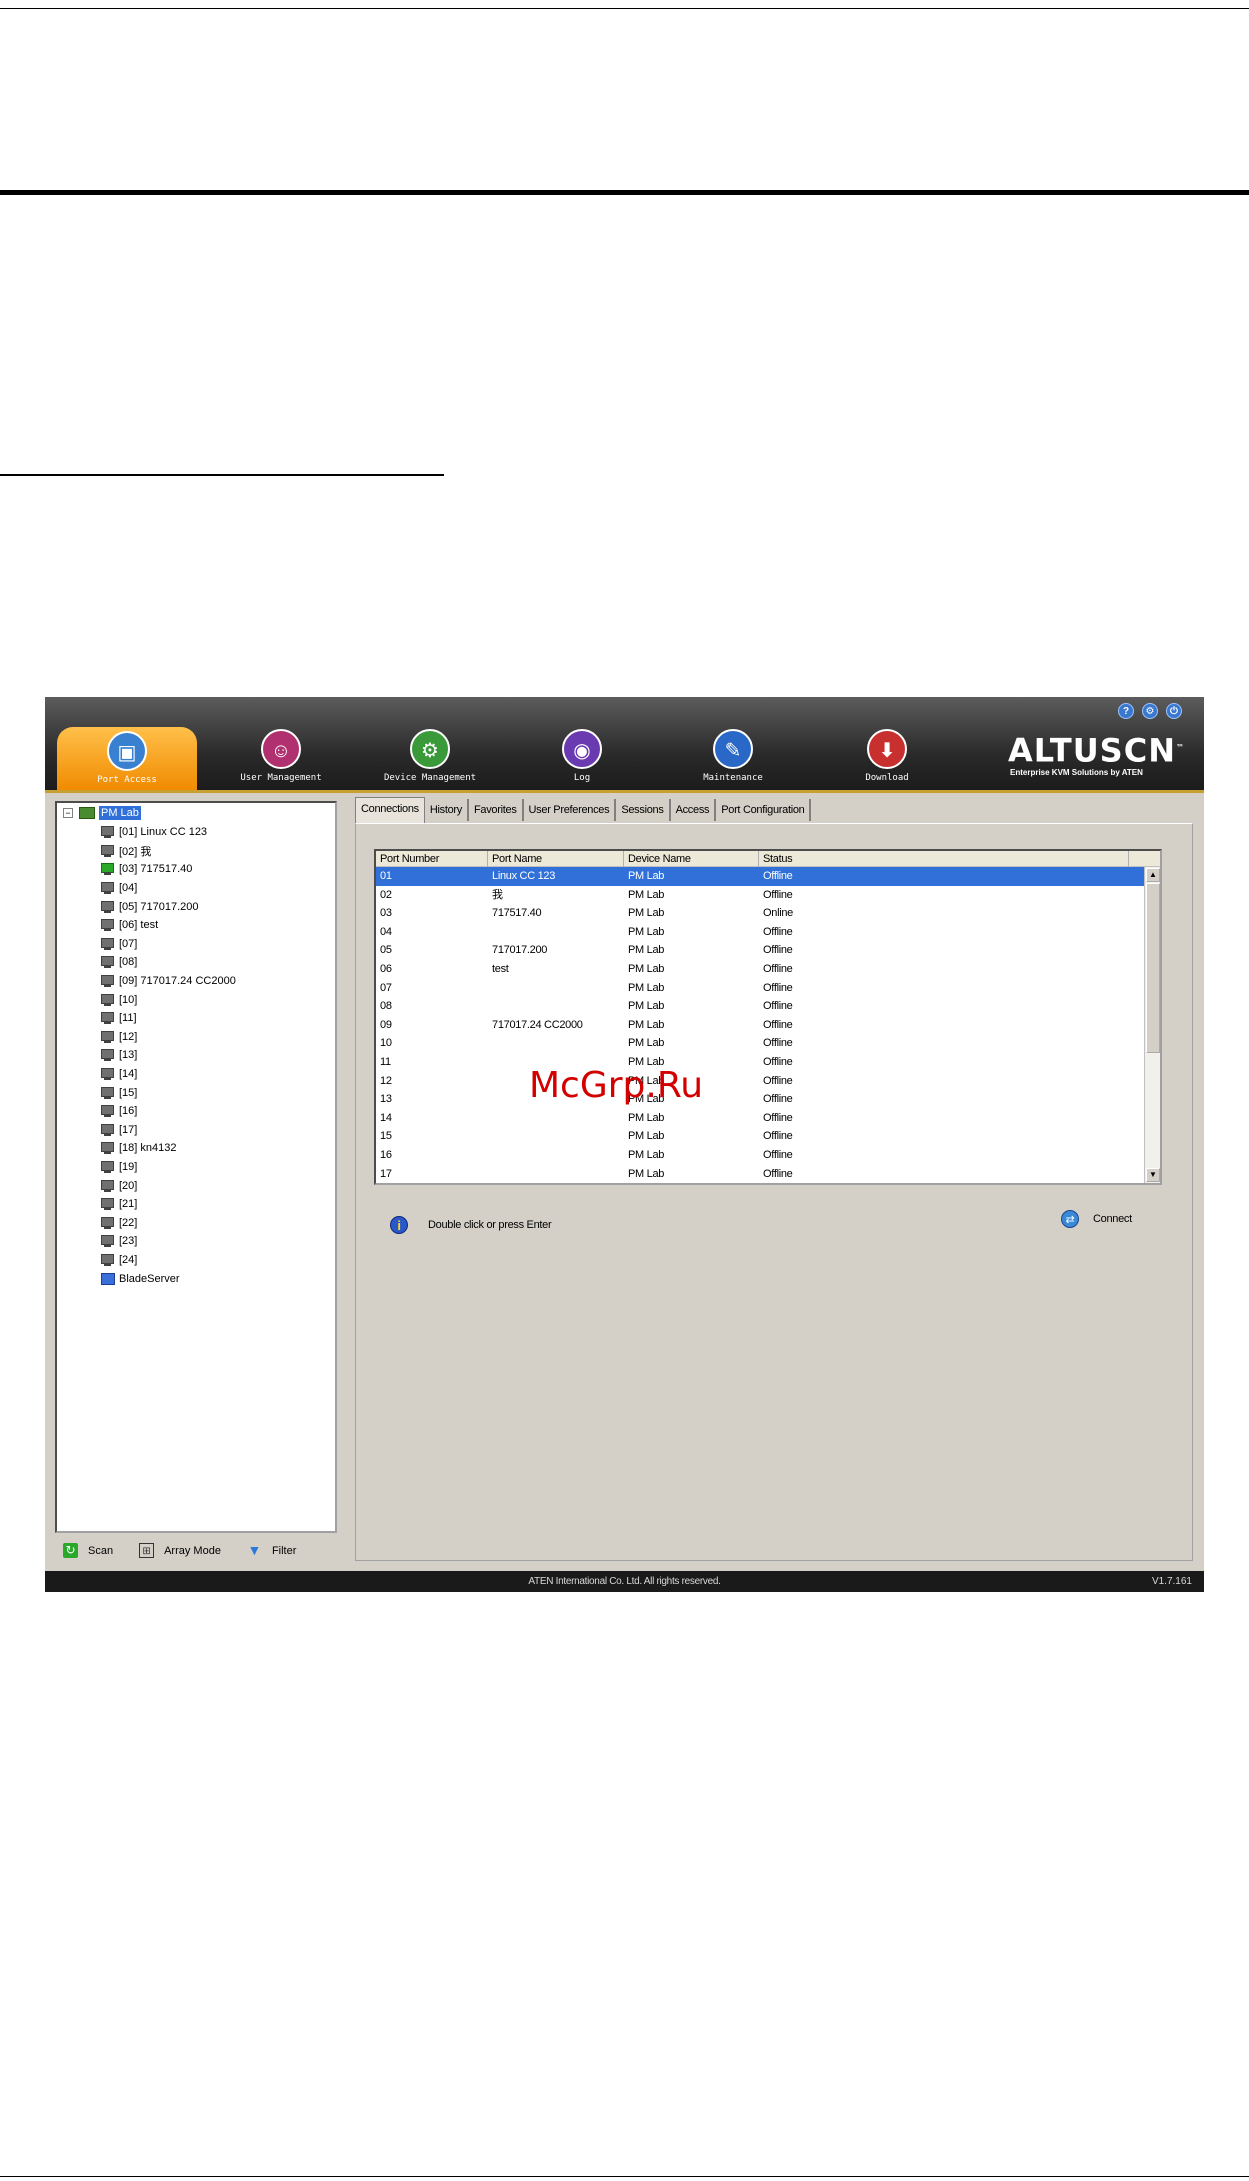 This screenshot has height=2181, width=1249. Describe the element at coordinates (768, 1099) in the screenshot. I see `table-row: 13 PM Lab Offline` at that location.